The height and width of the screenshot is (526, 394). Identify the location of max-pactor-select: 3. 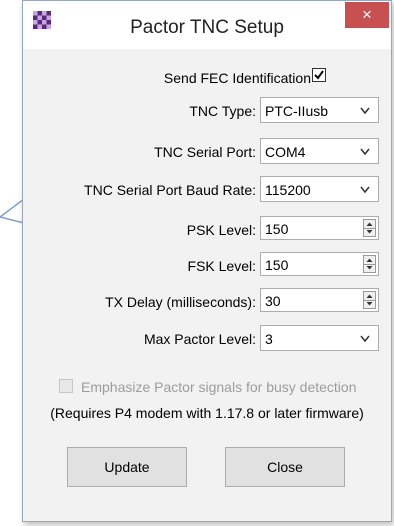
(319, 338).